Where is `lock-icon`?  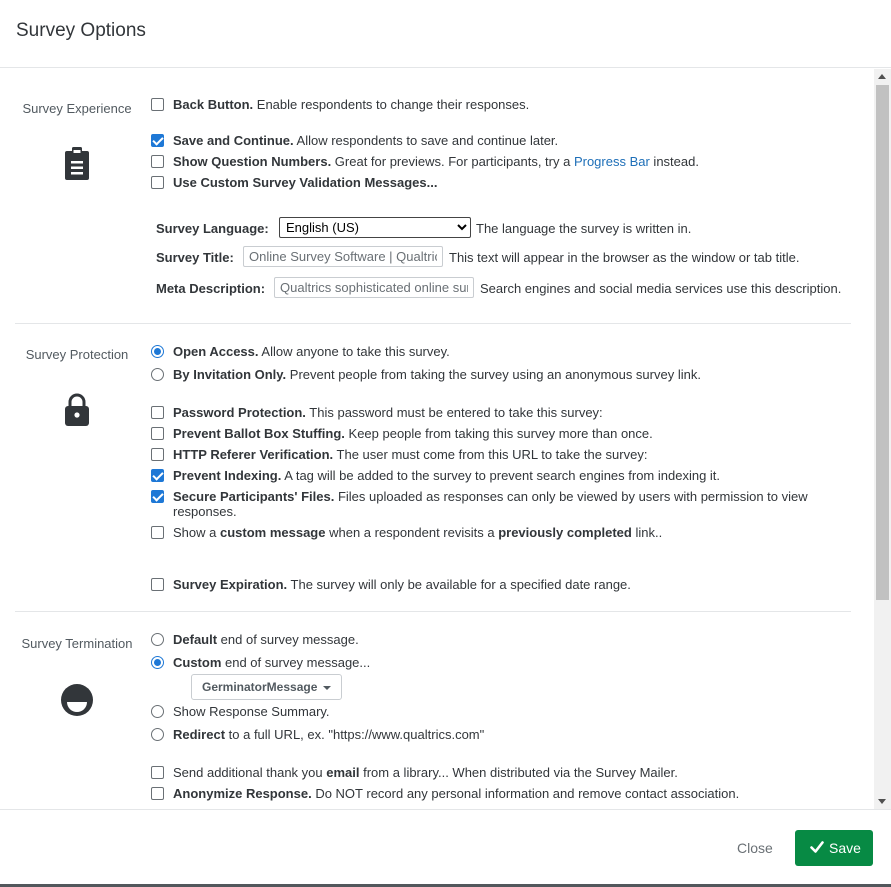 lock-icon is located at coordinates (77, 411).